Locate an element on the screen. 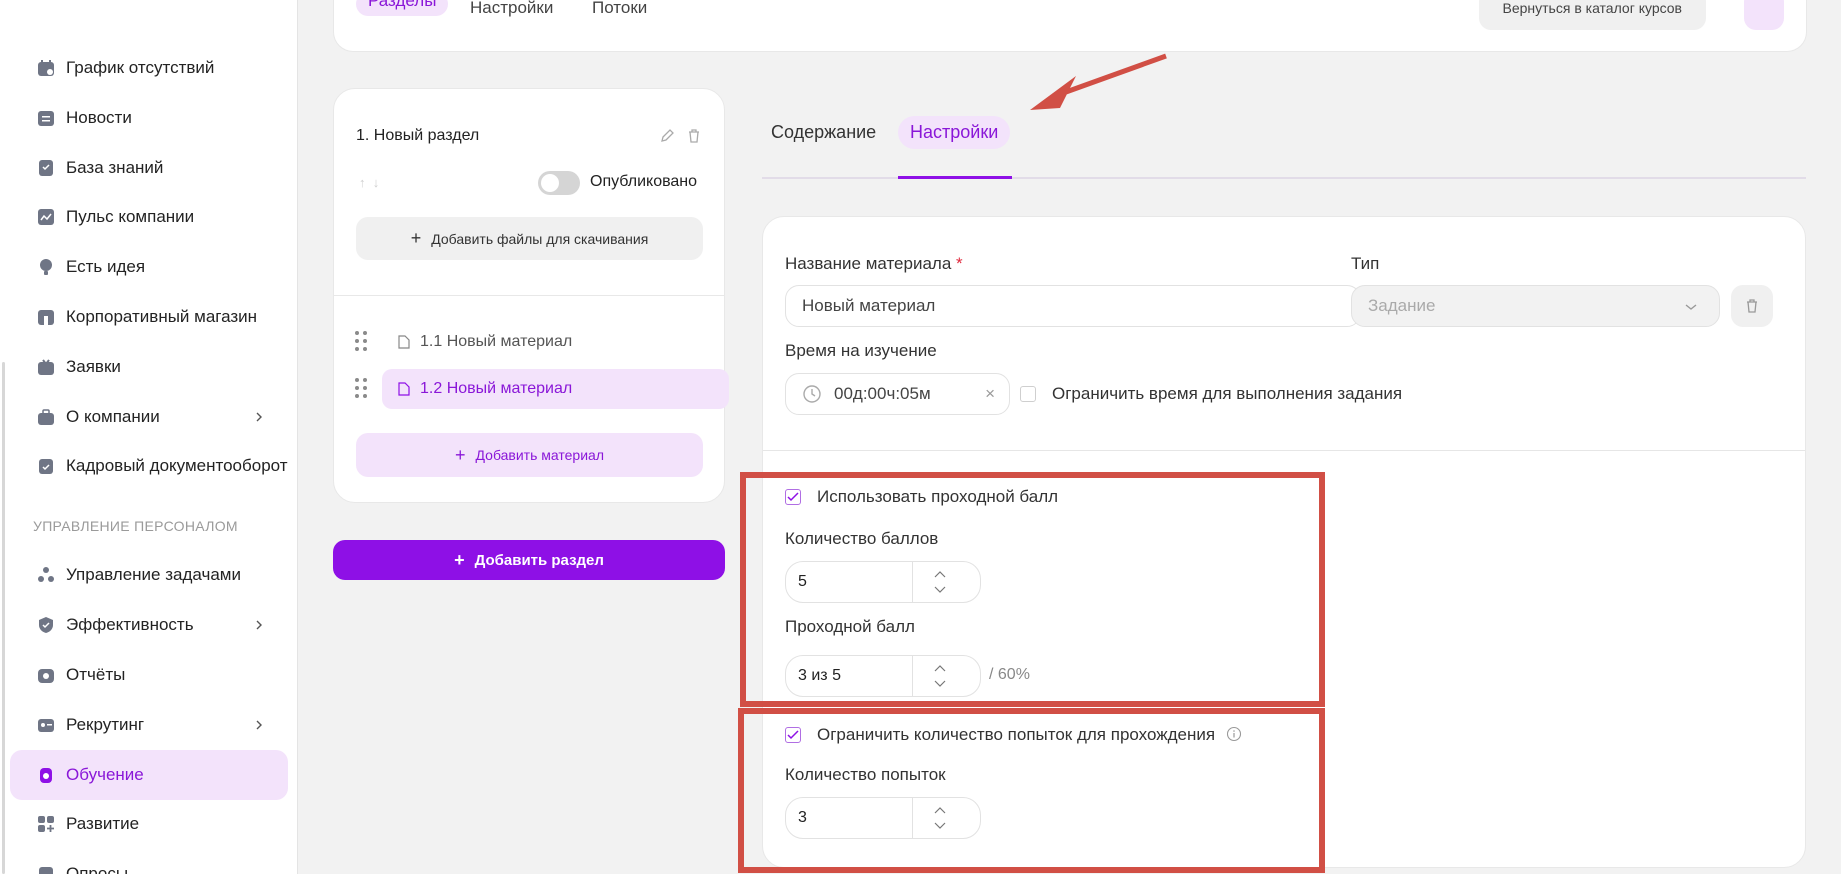  back-to-catalog-button: Вернуться в каталог курсов is located at coordinates (1592, 15).